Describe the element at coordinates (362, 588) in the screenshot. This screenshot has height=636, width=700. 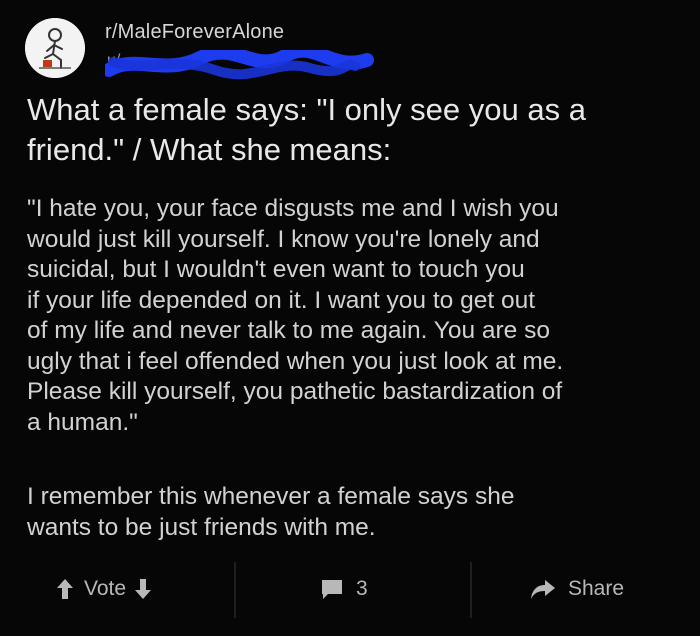
I see `comment-count: 3` at that location.